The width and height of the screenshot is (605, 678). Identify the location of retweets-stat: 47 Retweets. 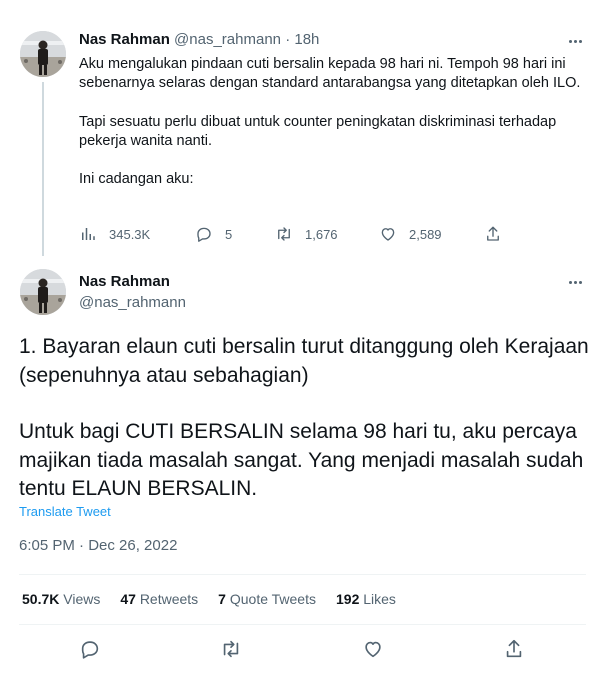
(159, 599).